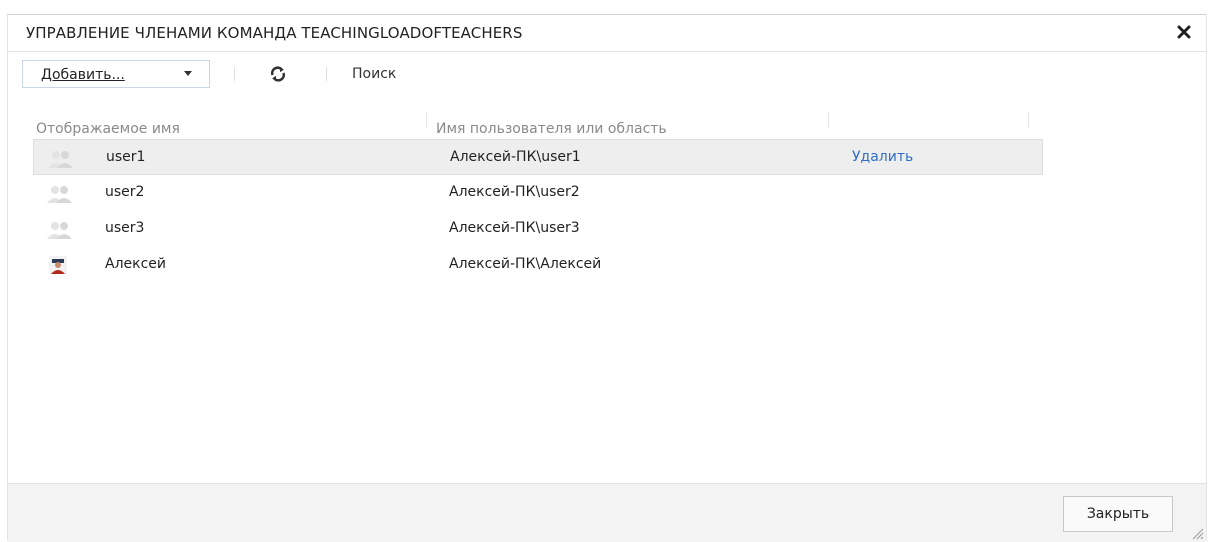  What do you see at coordinates (515, 157) in the screenshot?
I see `member-username: Алексей-ПК\user1` at bounding box center [515, 157].